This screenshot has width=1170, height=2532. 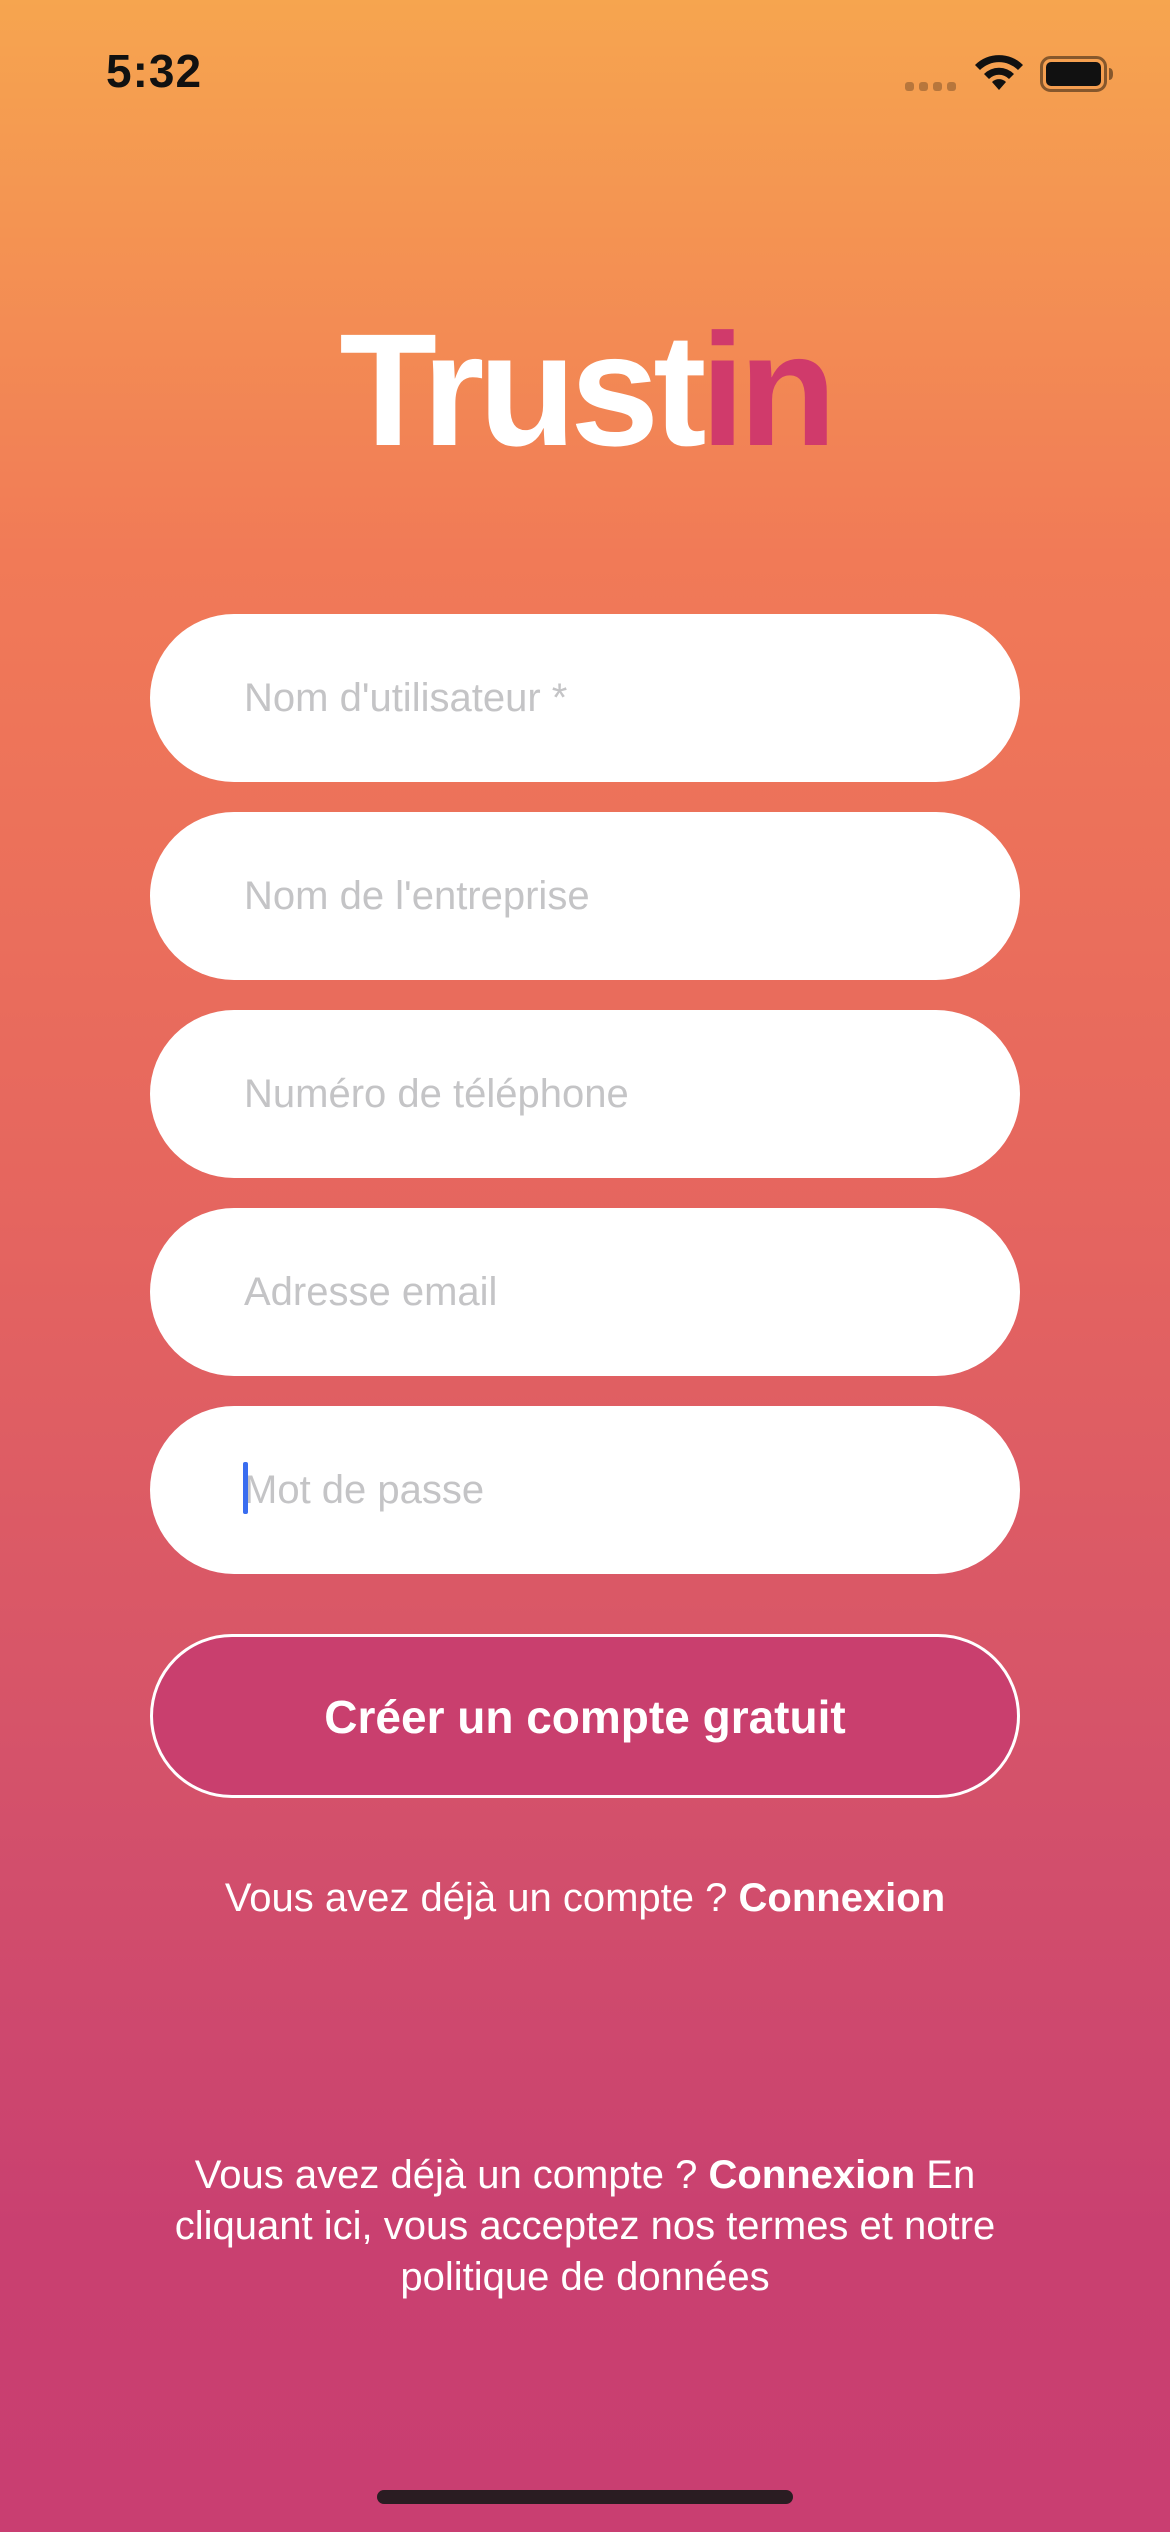 I want to click on text-caret, so click(x=245, y=1488).